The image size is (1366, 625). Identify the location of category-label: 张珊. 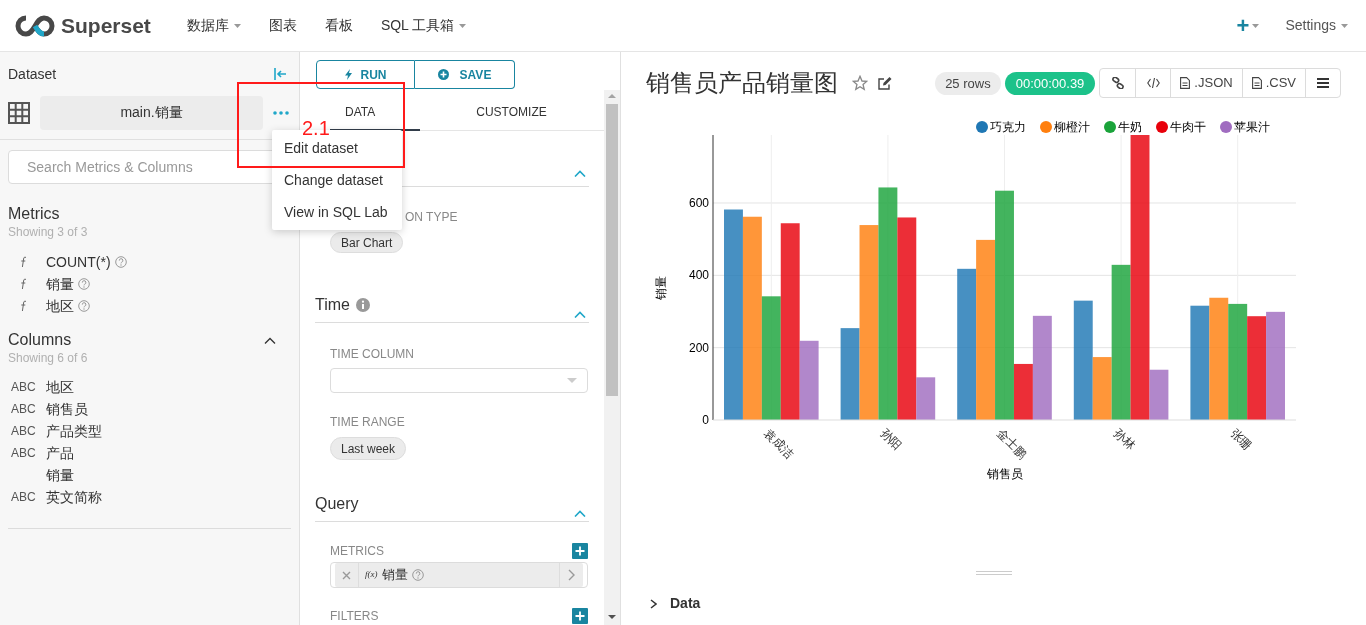
(1241, 440).